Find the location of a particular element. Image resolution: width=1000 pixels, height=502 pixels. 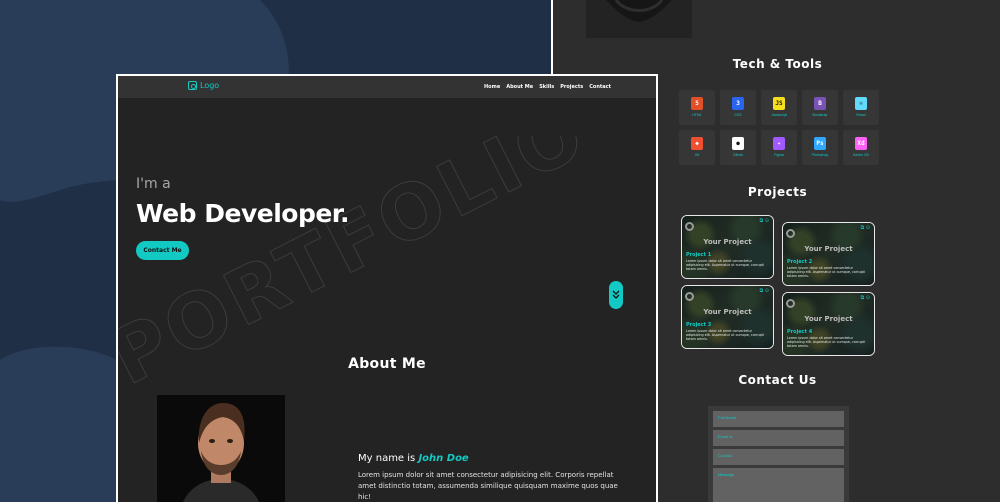

message-textarea: Message is located at coordinates (778, 485).